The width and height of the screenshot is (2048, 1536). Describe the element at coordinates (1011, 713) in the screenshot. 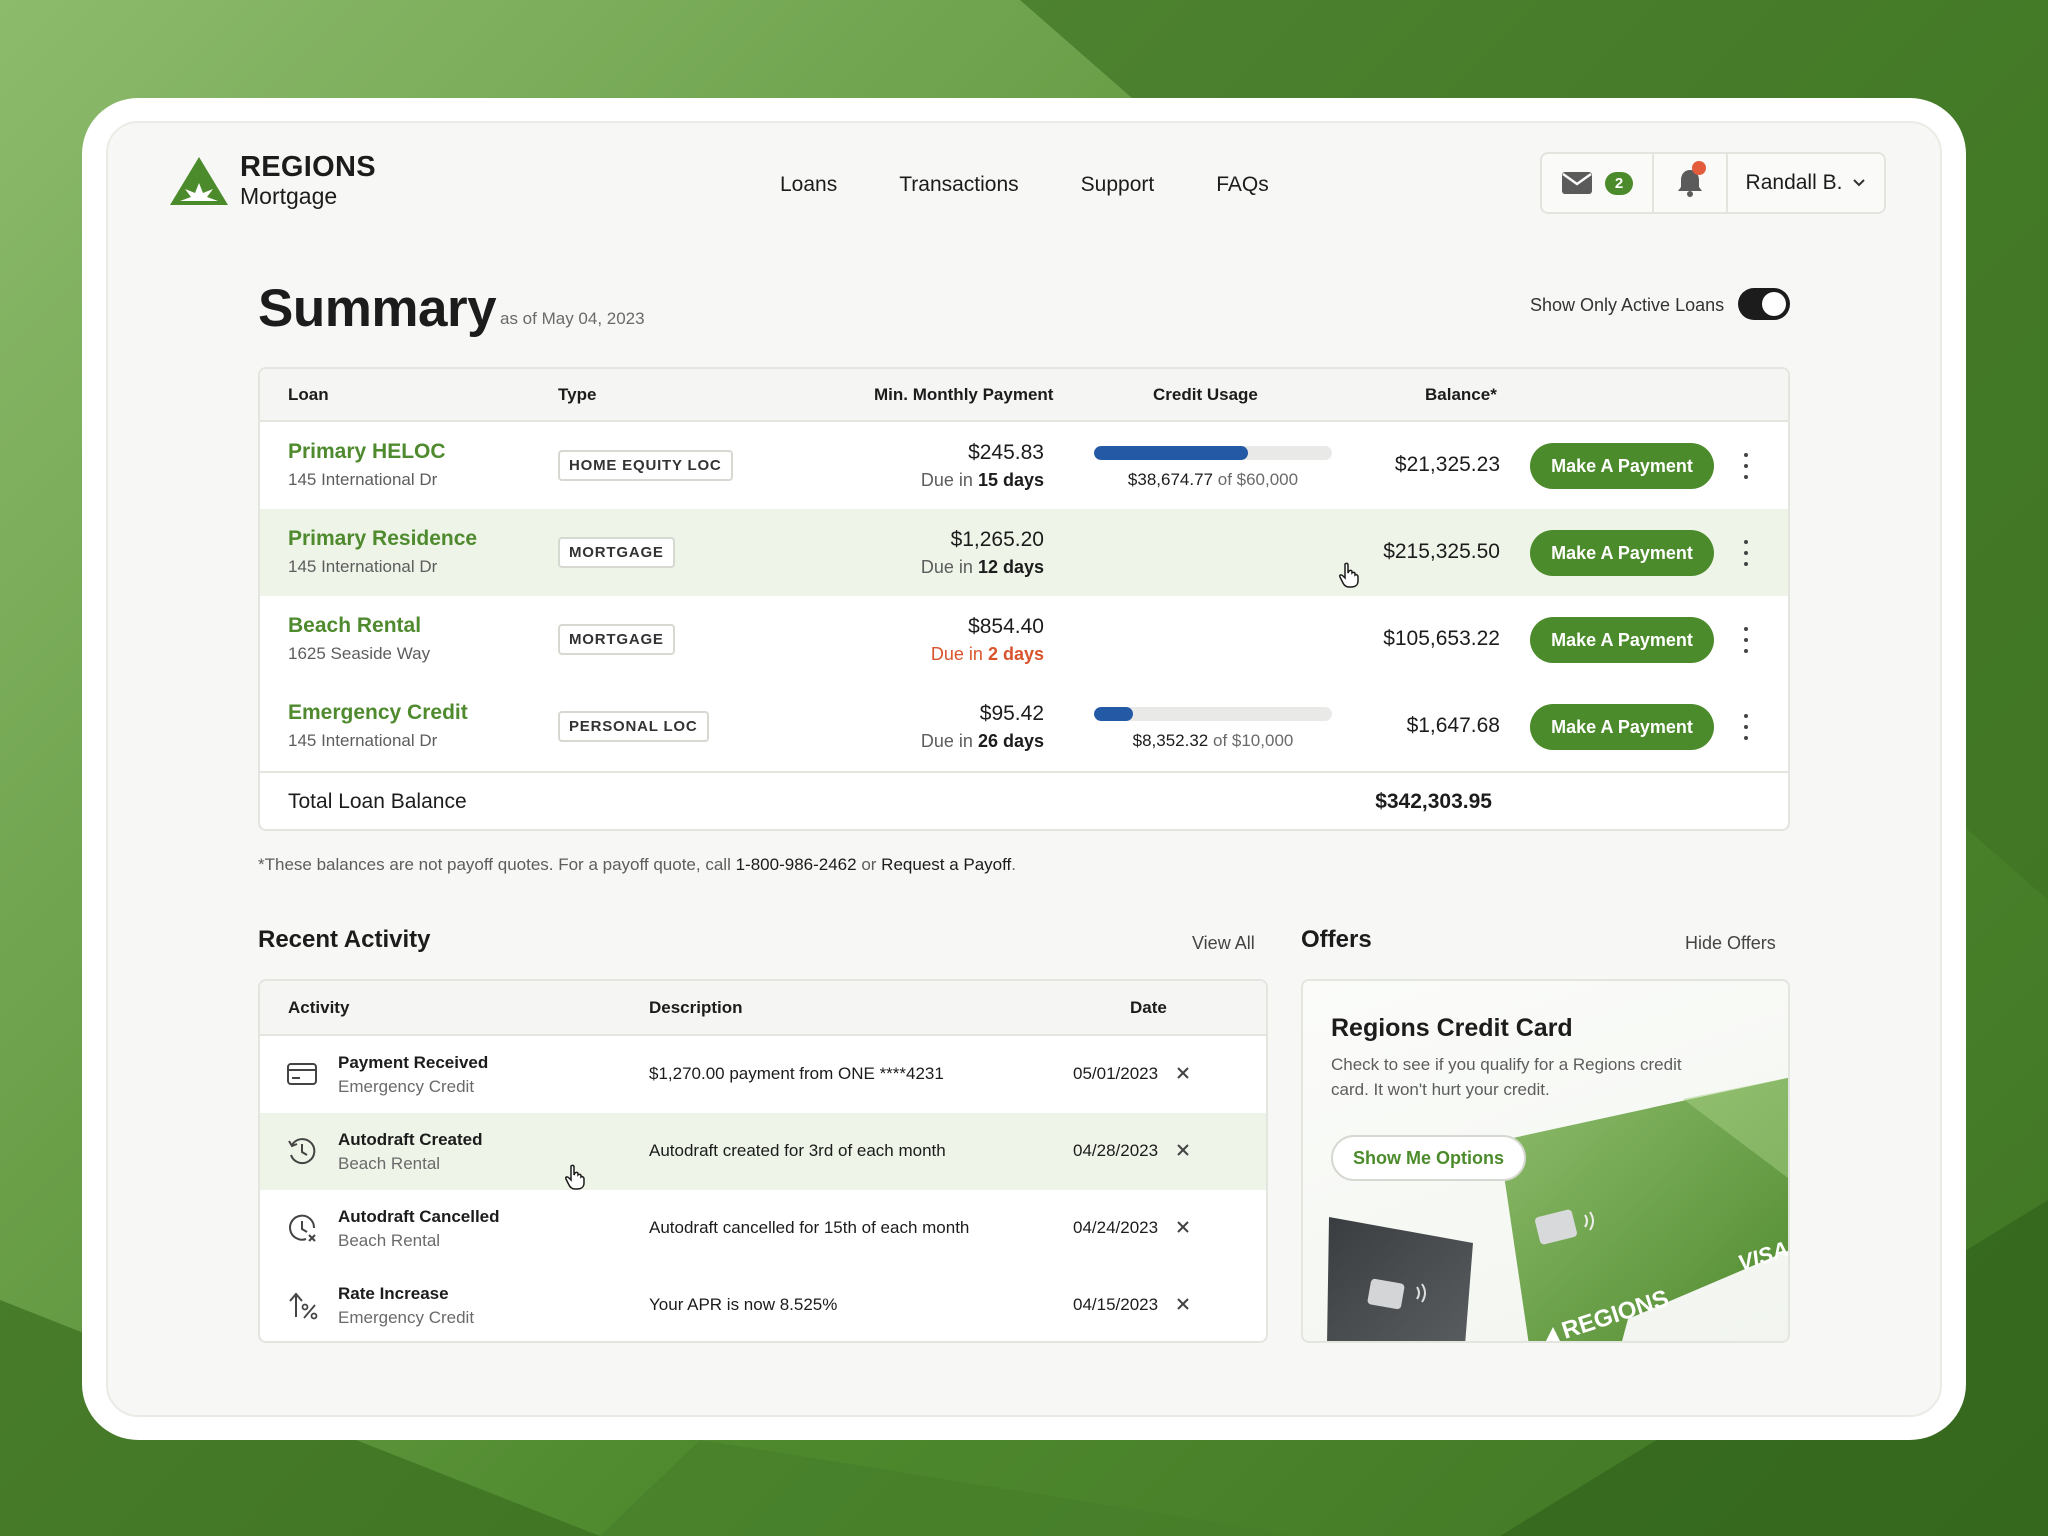

I see `min-payment: $95.42` at that location.